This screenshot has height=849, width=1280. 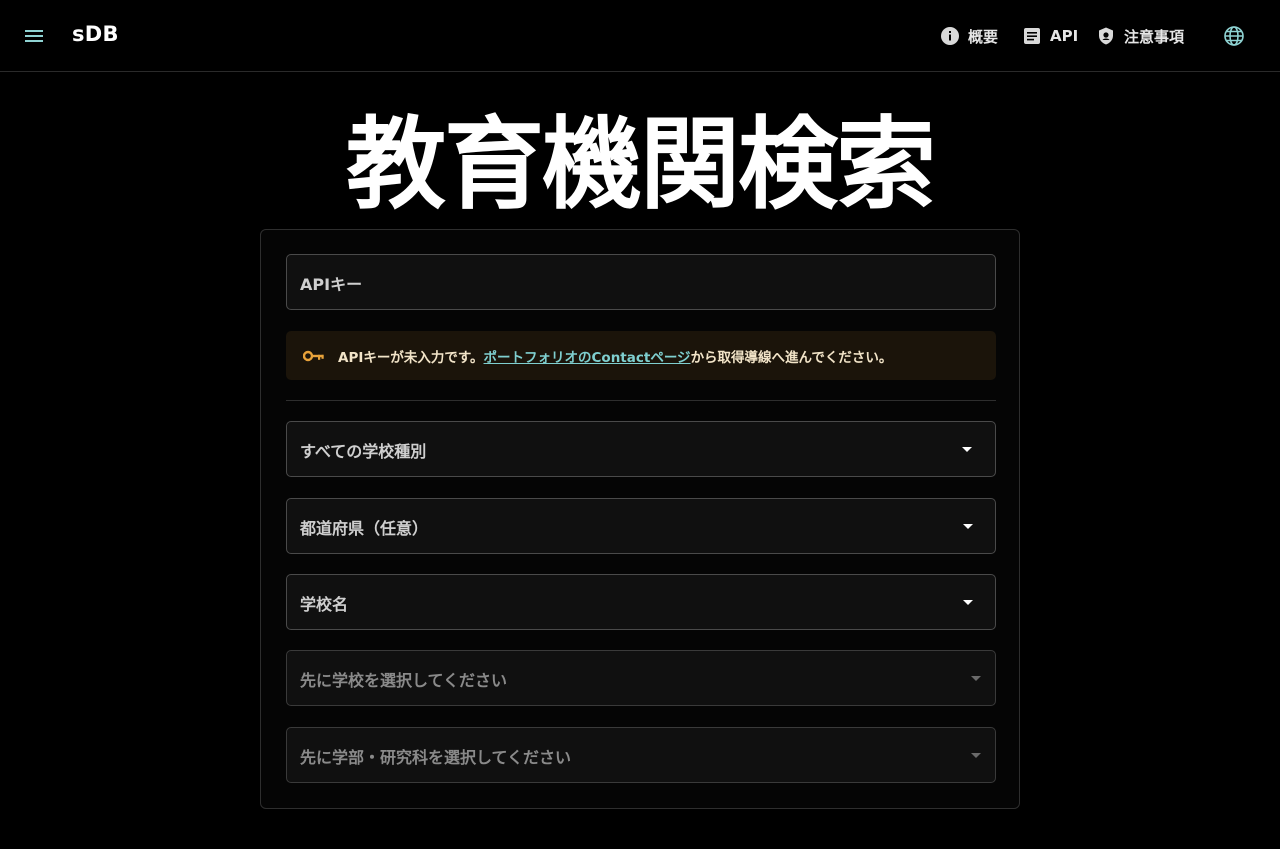 What do you see at coordinates (1234, 36) in the screenshot?
I see `language-globe-icon` at bounding box center [1234, 36].